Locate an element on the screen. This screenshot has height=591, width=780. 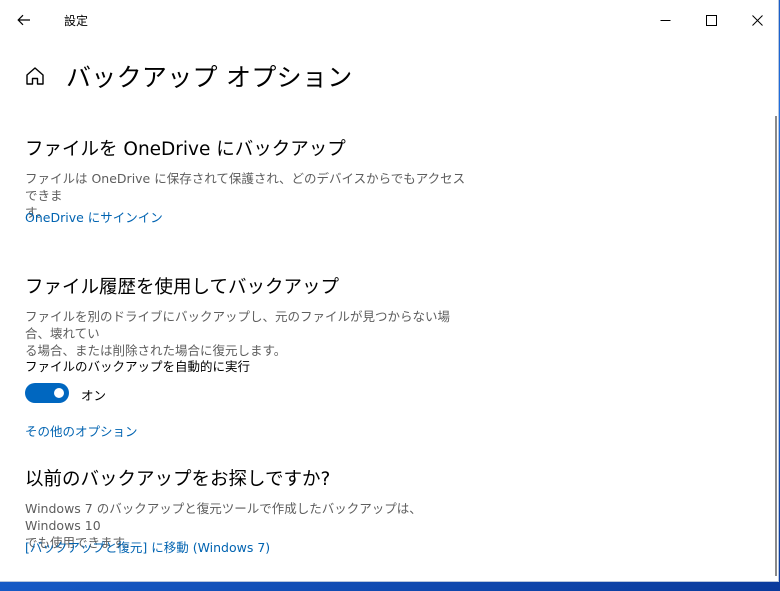
close-icon is located at coordinates (757, 20).